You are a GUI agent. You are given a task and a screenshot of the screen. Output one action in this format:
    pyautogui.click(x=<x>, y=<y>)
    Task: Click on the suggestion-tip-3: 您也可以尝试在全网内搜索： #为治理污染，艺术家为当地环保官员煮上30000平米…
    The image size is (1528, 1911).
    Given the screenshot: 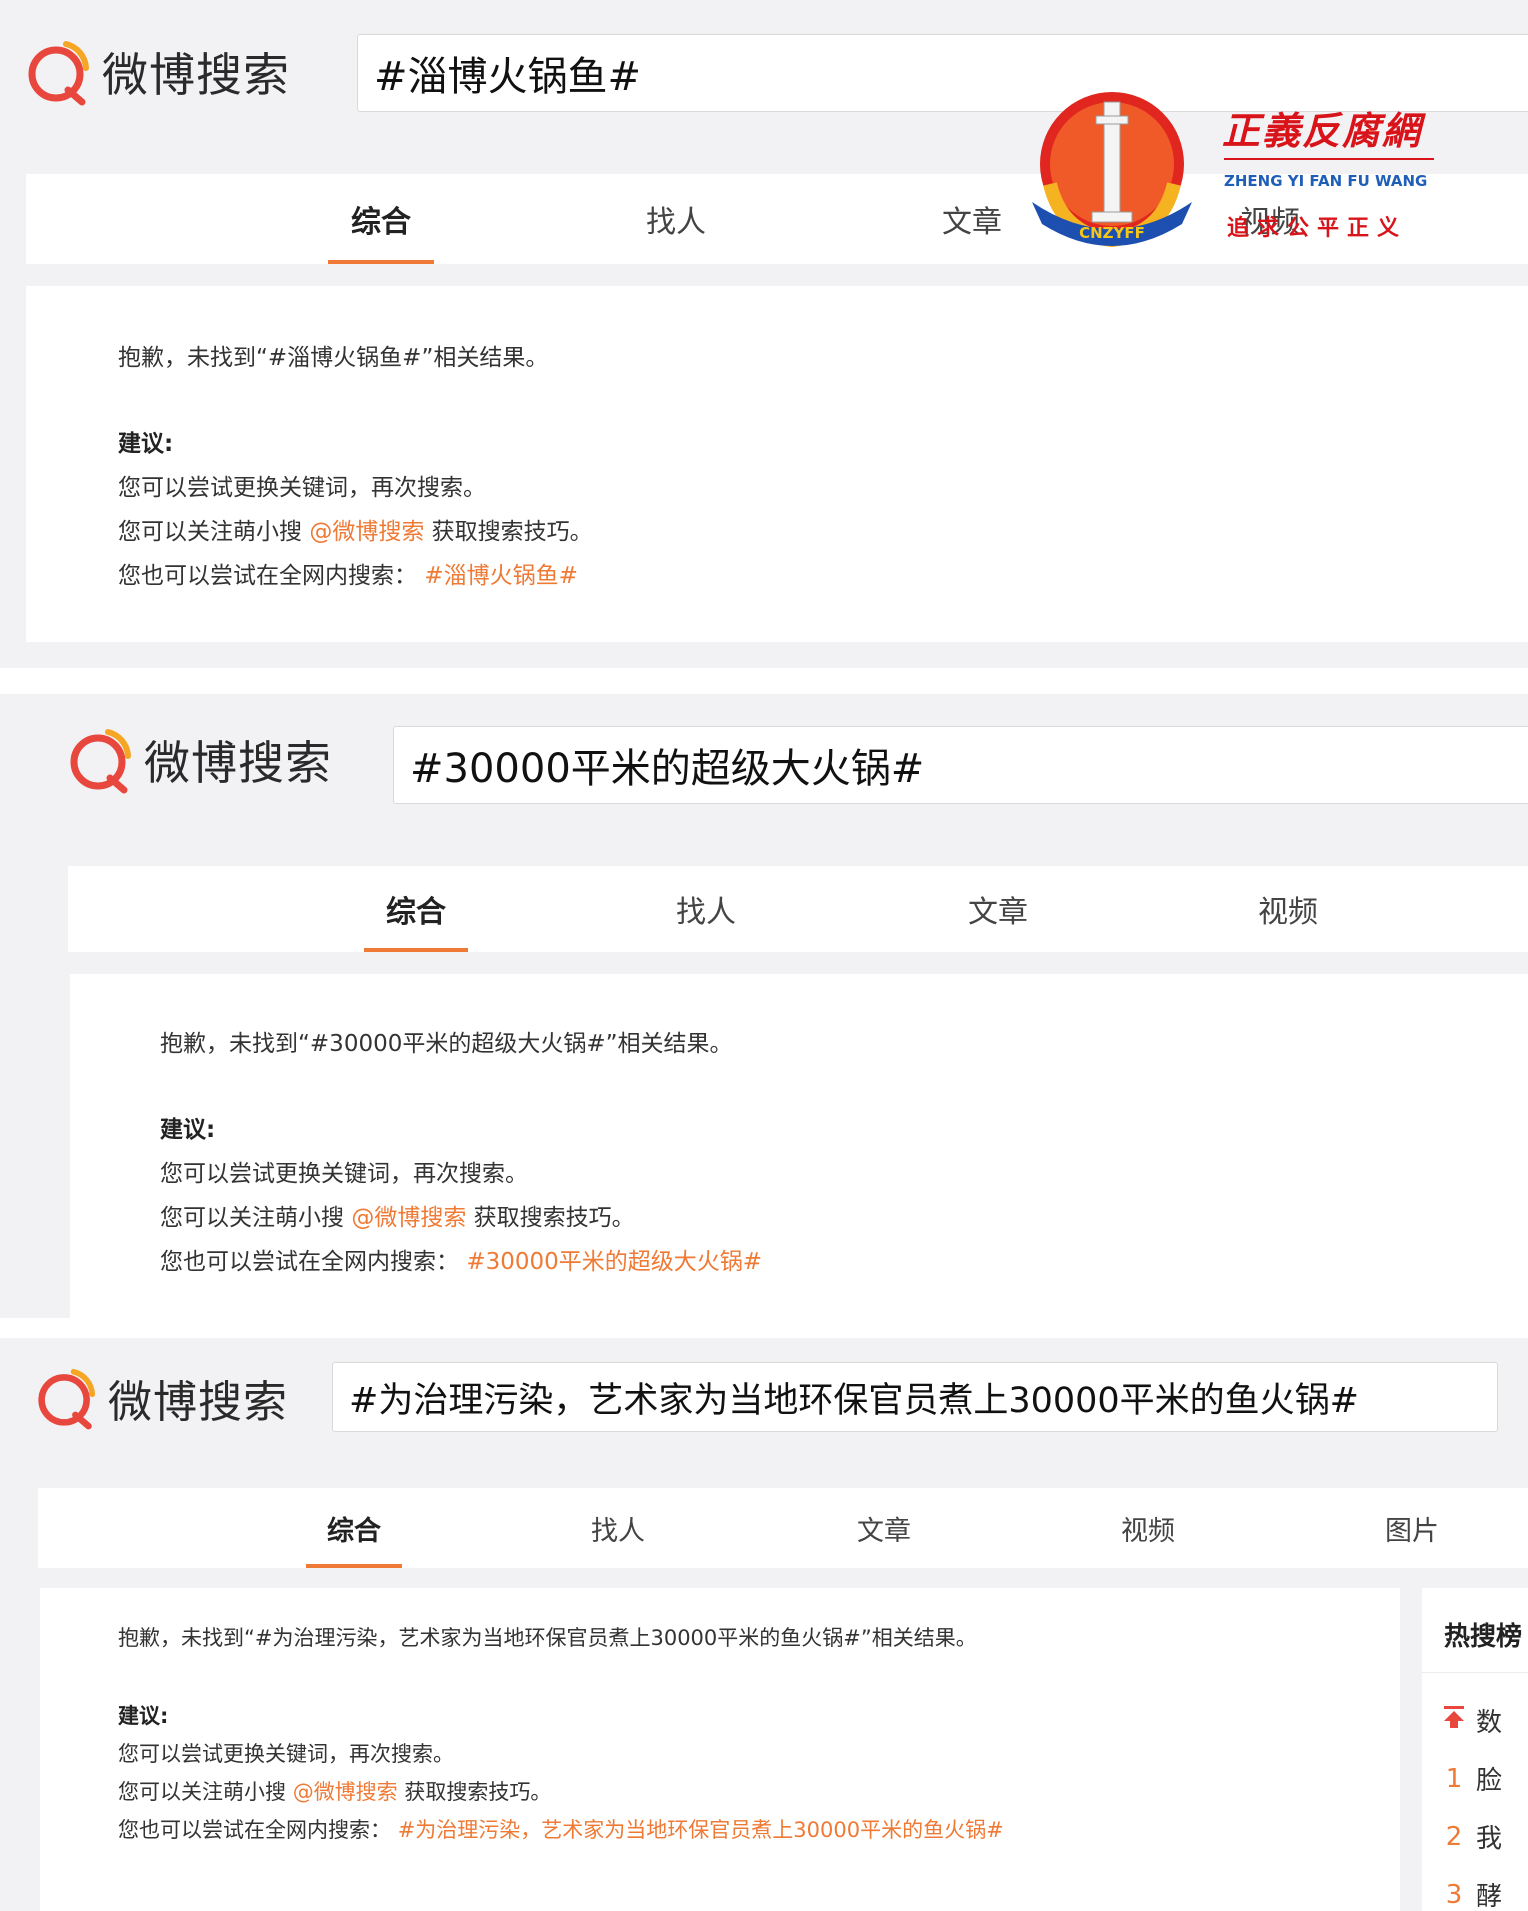 What is the action you would take?
    pyautogui.click(x=561, y=1830)
    